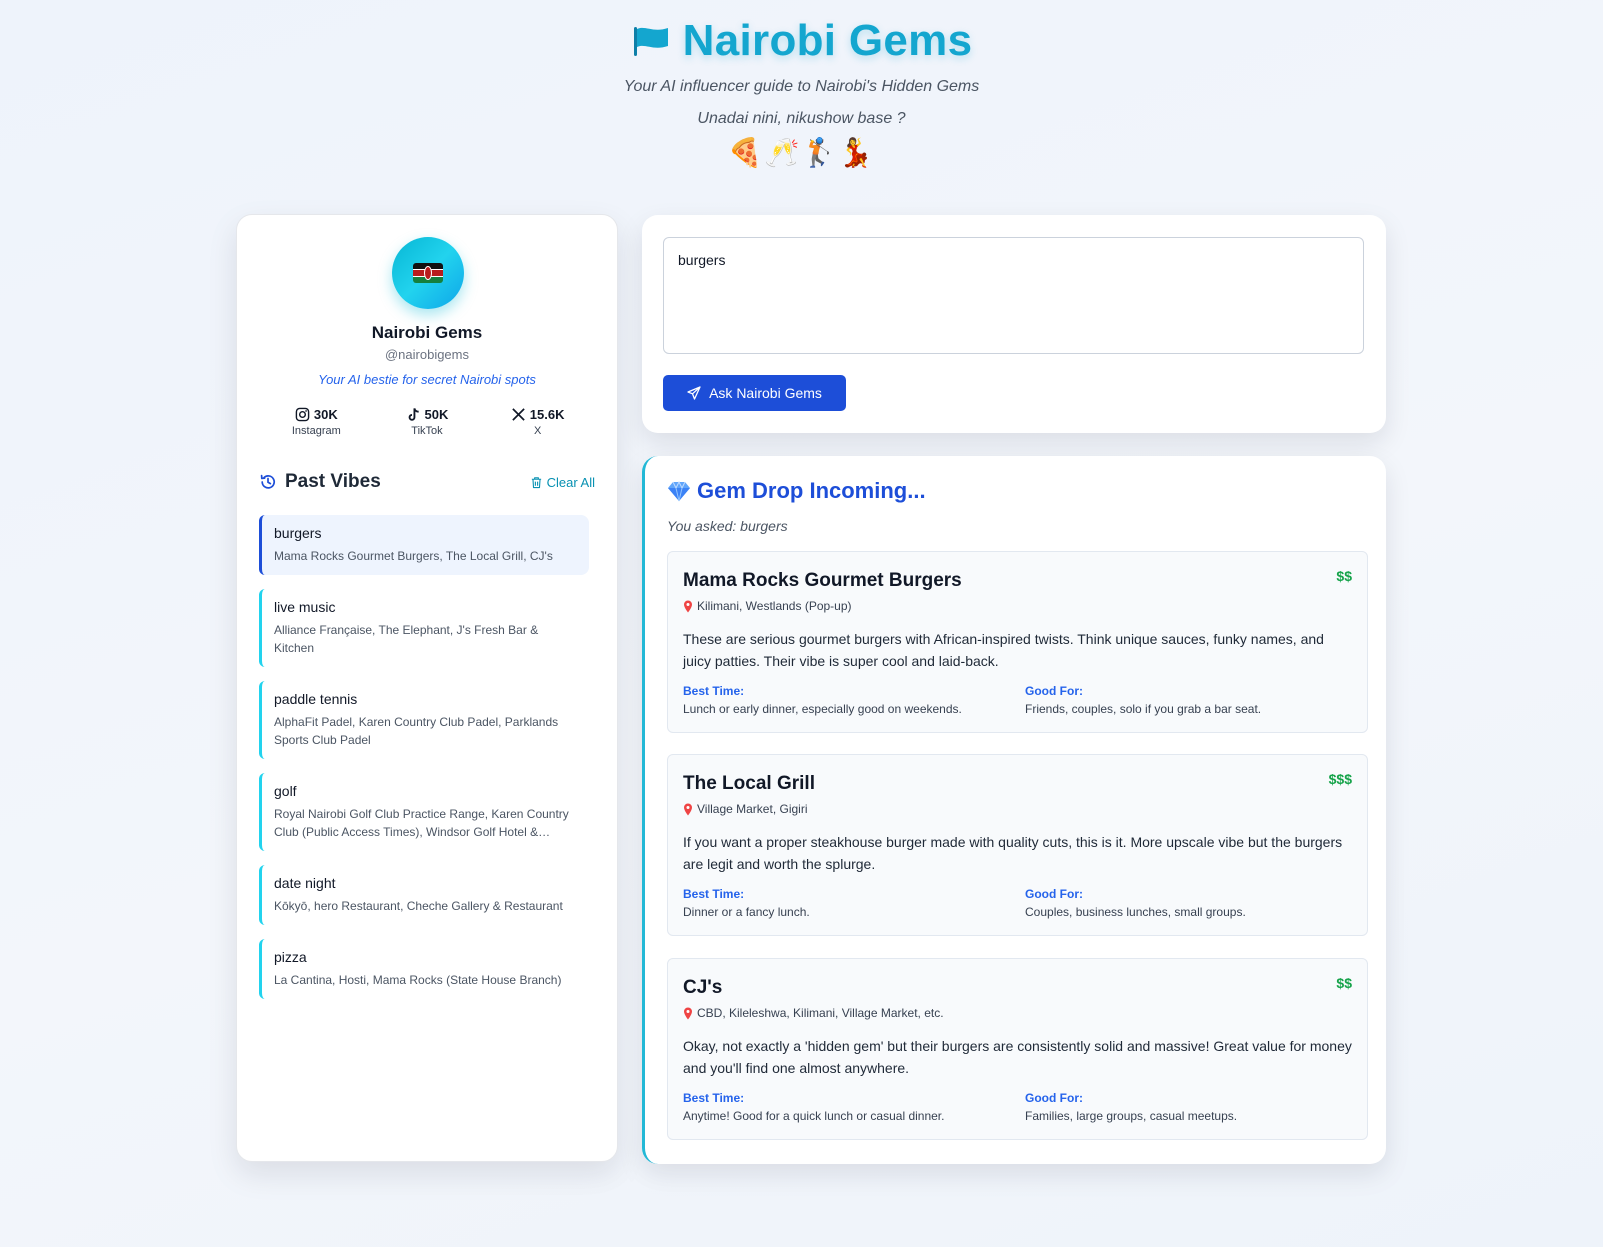 The height and width of the screenshot is (1247, 1603). Describe the element at coordinates (650, 41) in the screenshot. I see `flag-icon` at that location.